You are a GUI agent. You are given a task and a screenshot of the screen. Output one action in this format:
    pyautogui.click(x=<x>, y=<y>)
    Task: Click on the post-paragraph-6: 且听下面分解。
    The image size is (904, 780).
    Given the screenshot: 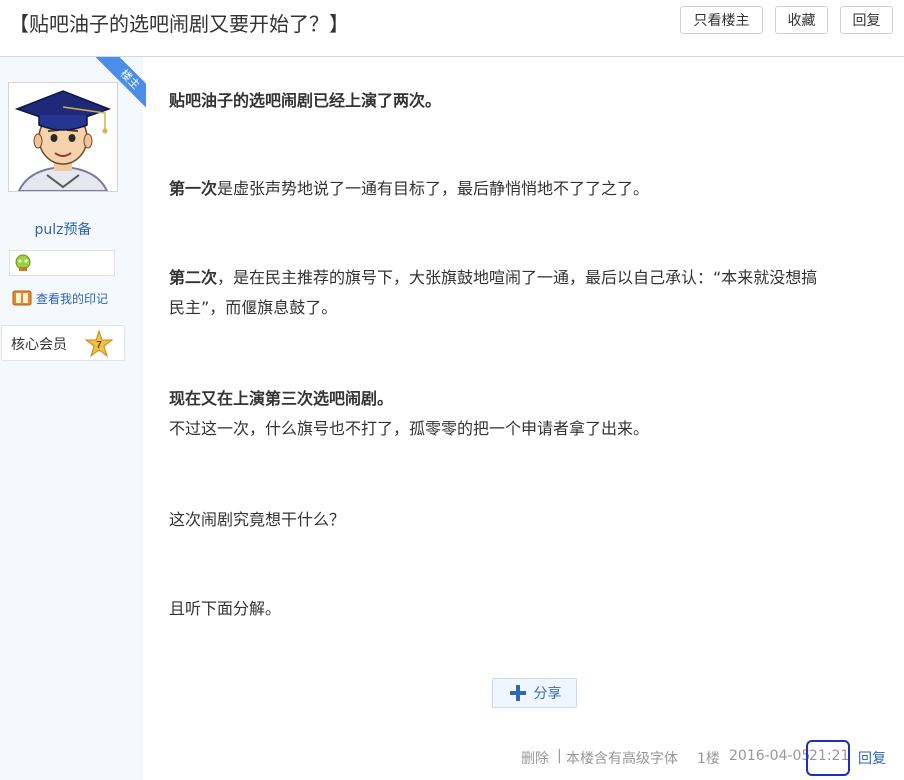 What is the action you would take?
    pyautogui.click(x=225, y=608)
    